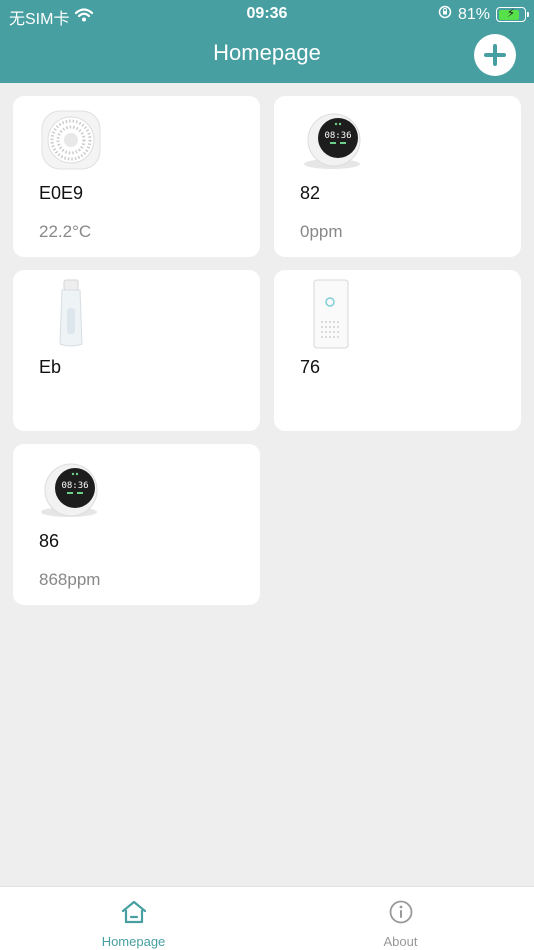  Describe the element at coordinates (134, 914) in the screenshot. I see `home-icon` at that location.